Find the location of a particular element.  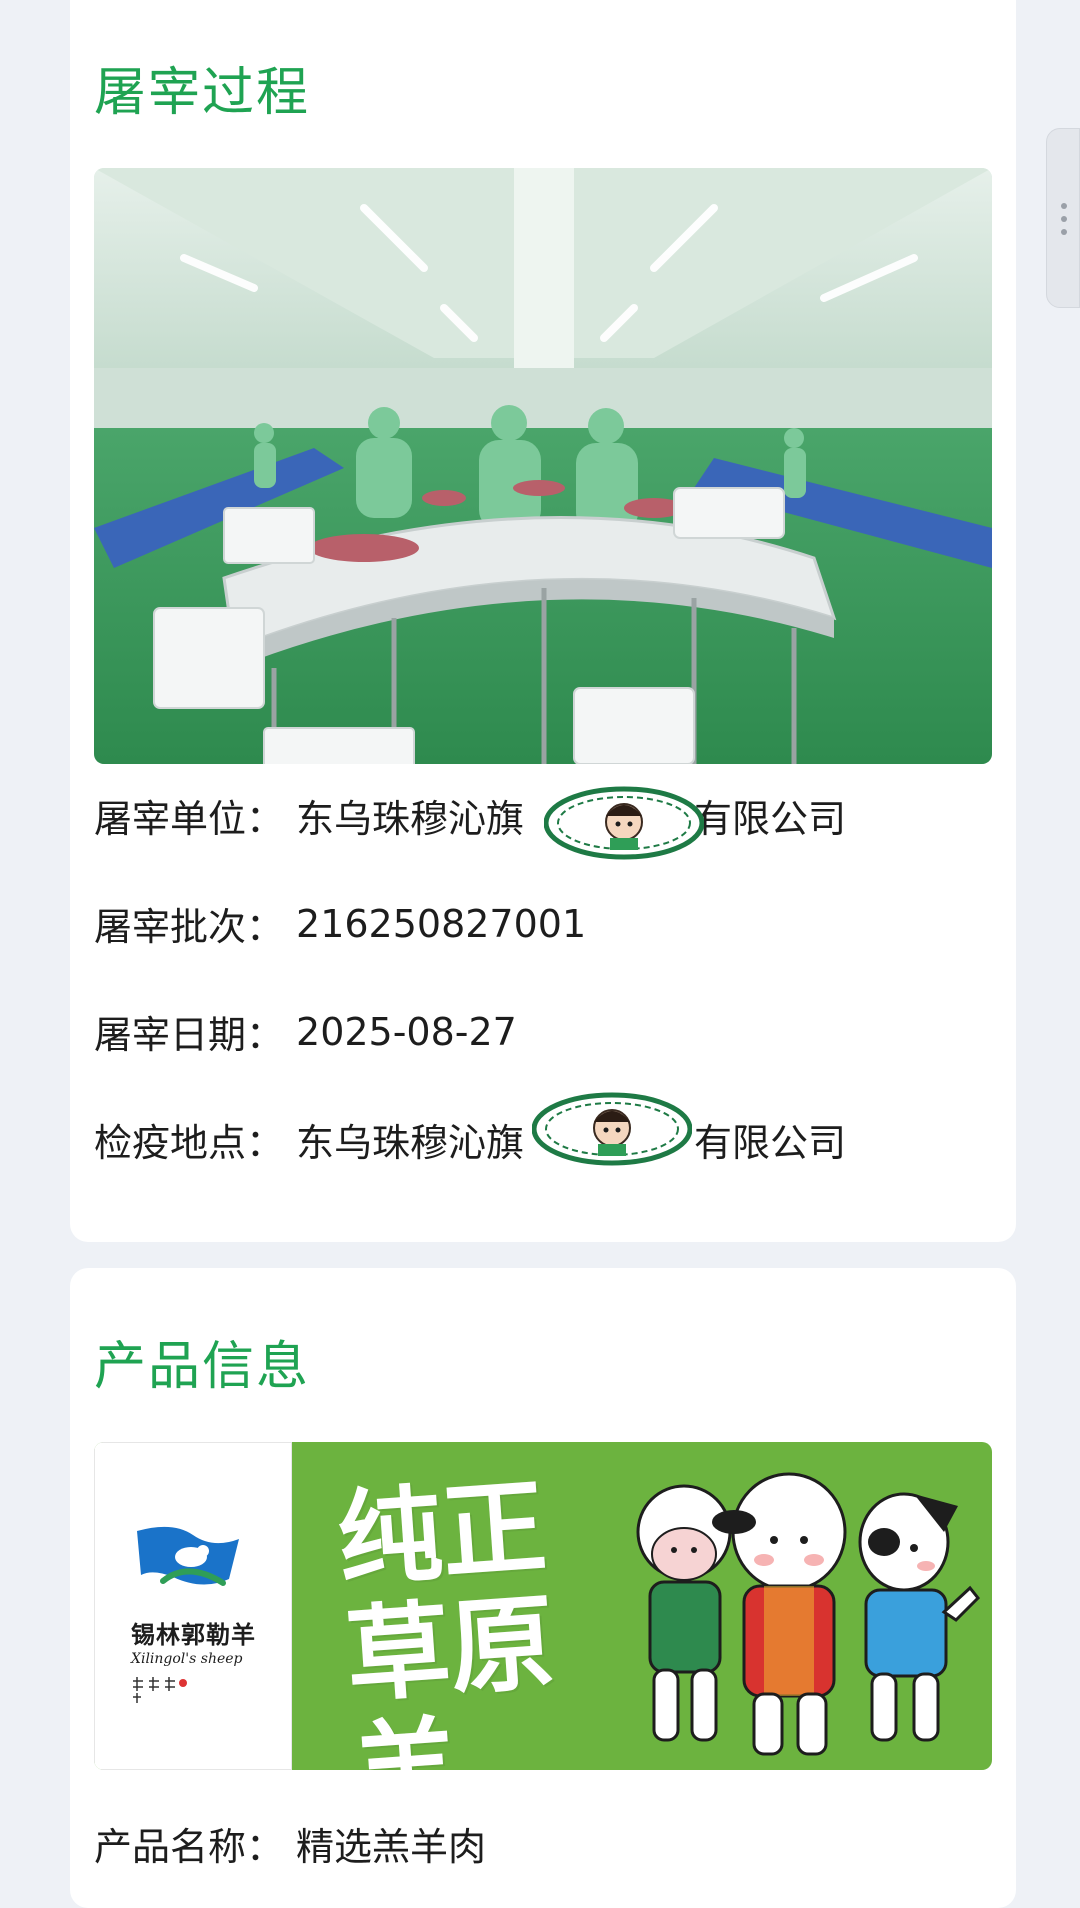

product-banner: 锡林郭勒羊 Xilingol's sheep 纯正 草原羊 is located at coordinates (543, 1606).